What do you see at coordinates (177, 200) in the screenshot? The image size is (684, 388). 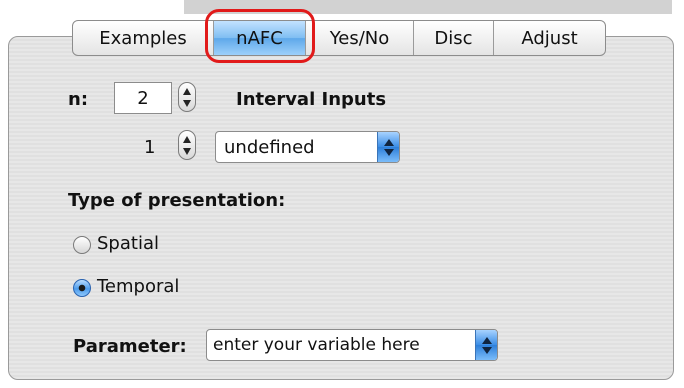 I see `presentation-label: Type of presentation:` at bounding box center [177, 200].